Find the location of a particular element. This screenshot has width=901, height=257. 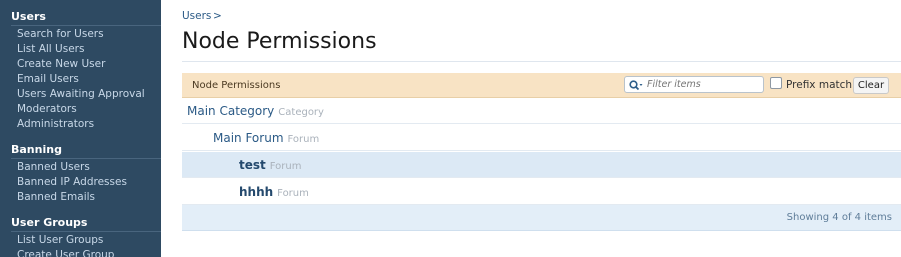

prefix-match-label: Prefix match is located at coordinates (819, 85).